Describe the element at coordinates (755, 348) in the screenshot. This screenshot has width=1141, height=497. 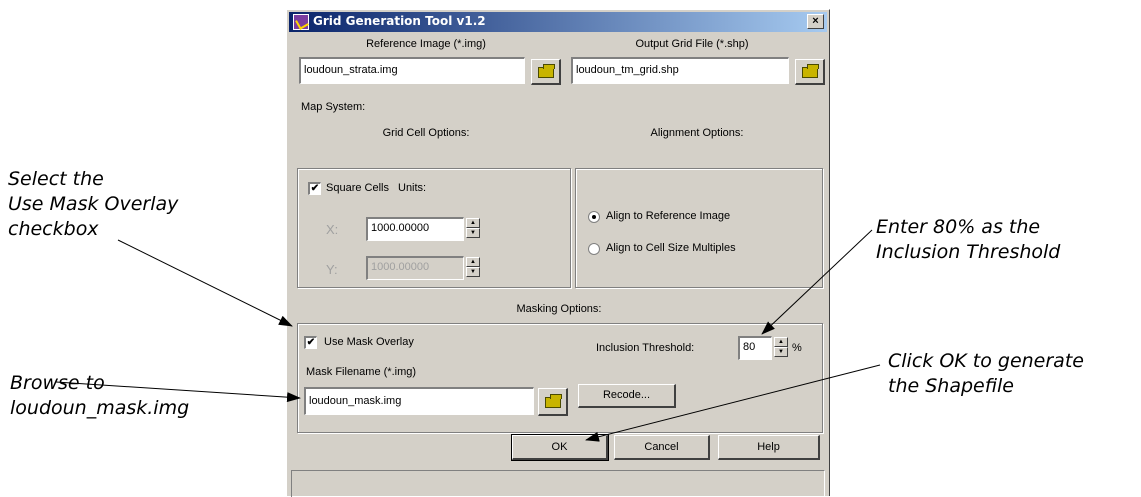
I see `inclusion-threshold-input: 80` at that location.